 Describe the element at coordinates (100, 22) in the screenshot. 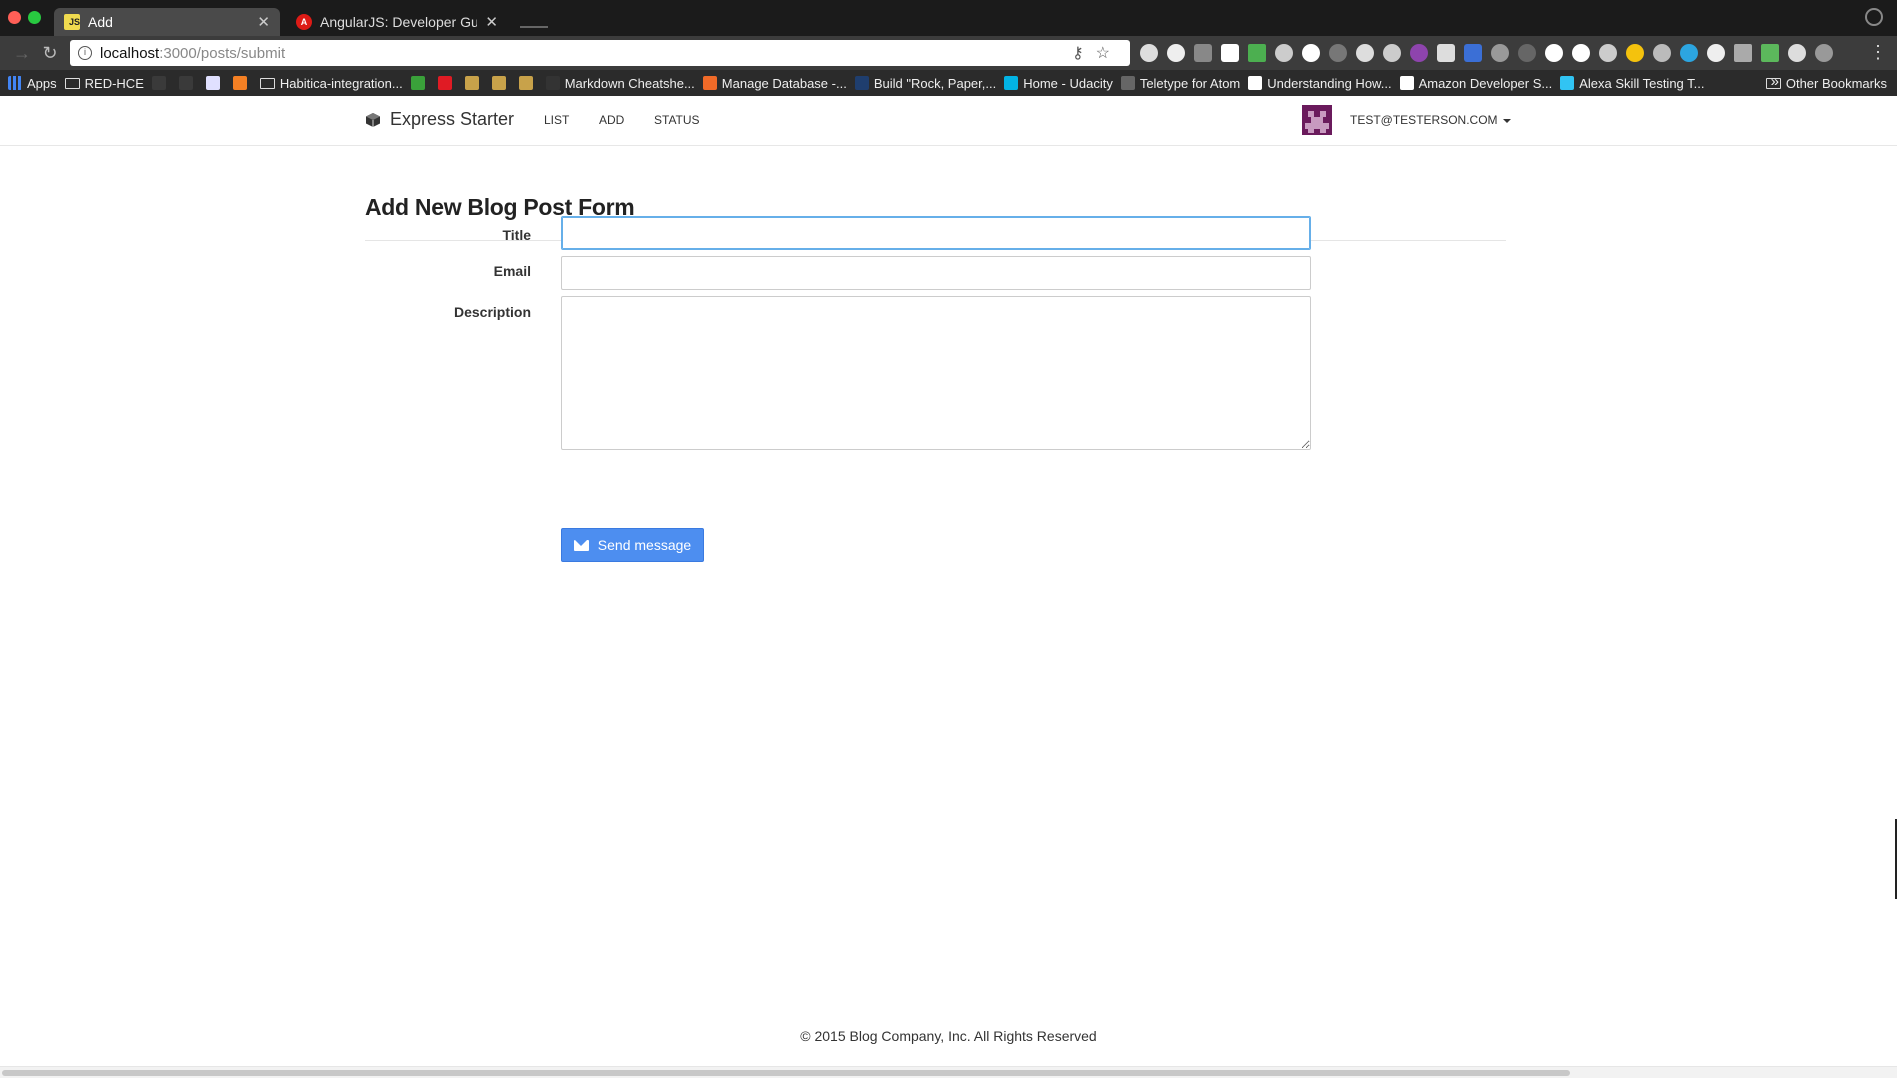

I see `tab-title: Add` at that location.